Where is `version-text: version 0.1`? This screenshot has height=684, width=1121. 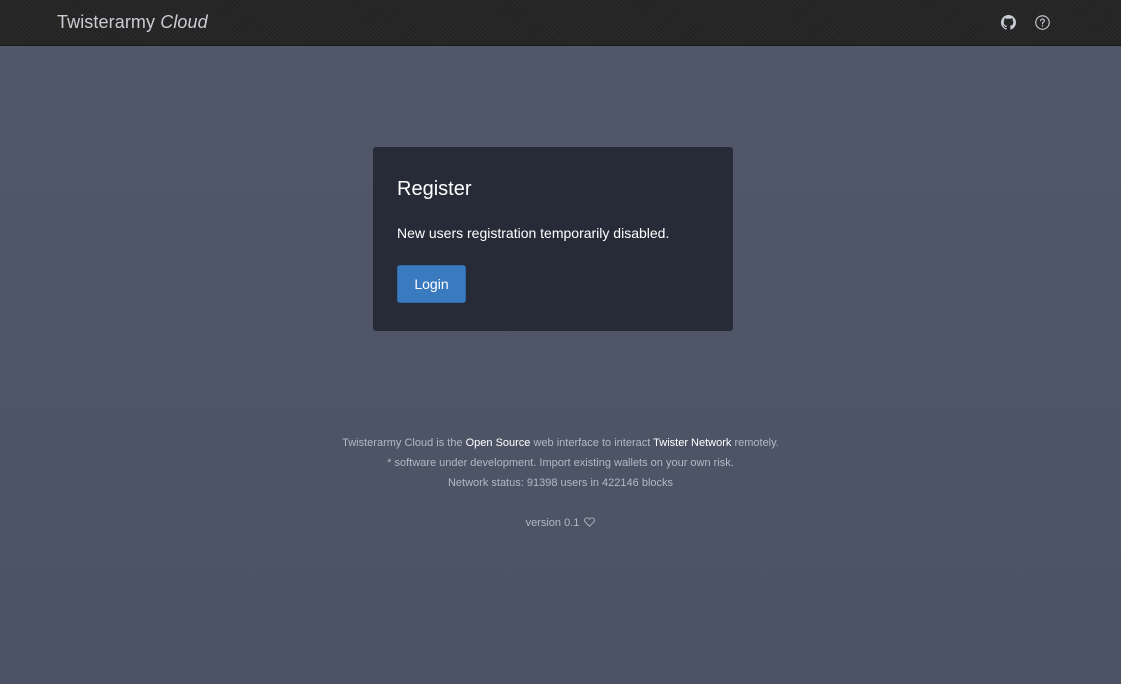
version-text: version 0.1 is located at coordinates (552, 523).